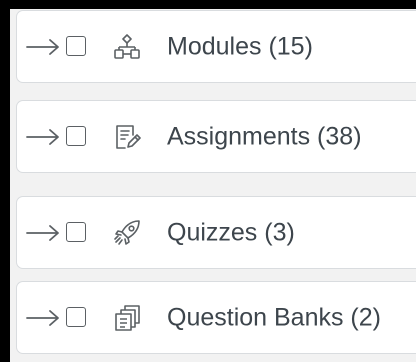 This screenshot has height=362, width=416. I want to click on assignments-checkbox, so click(76, 135).